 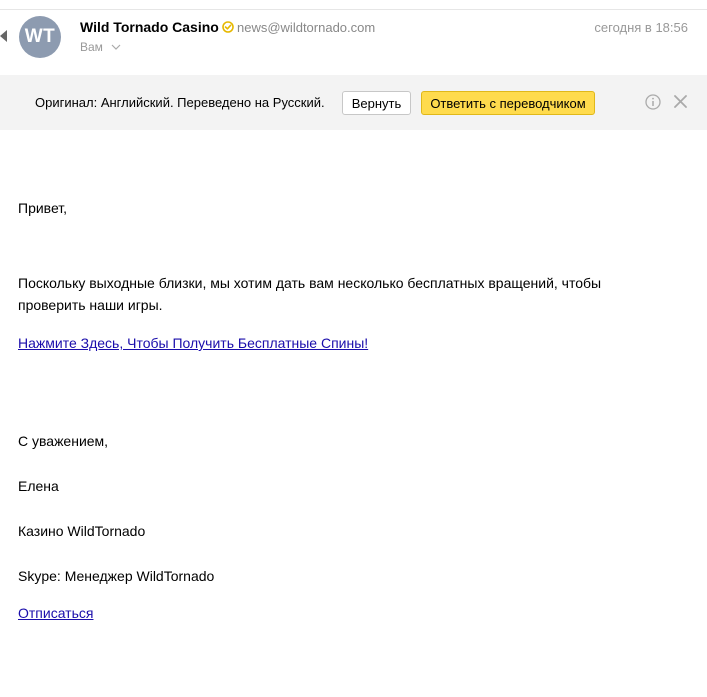 I want to click on paragraph-line-2: проверить наши игры., so click(x=90, y=305).